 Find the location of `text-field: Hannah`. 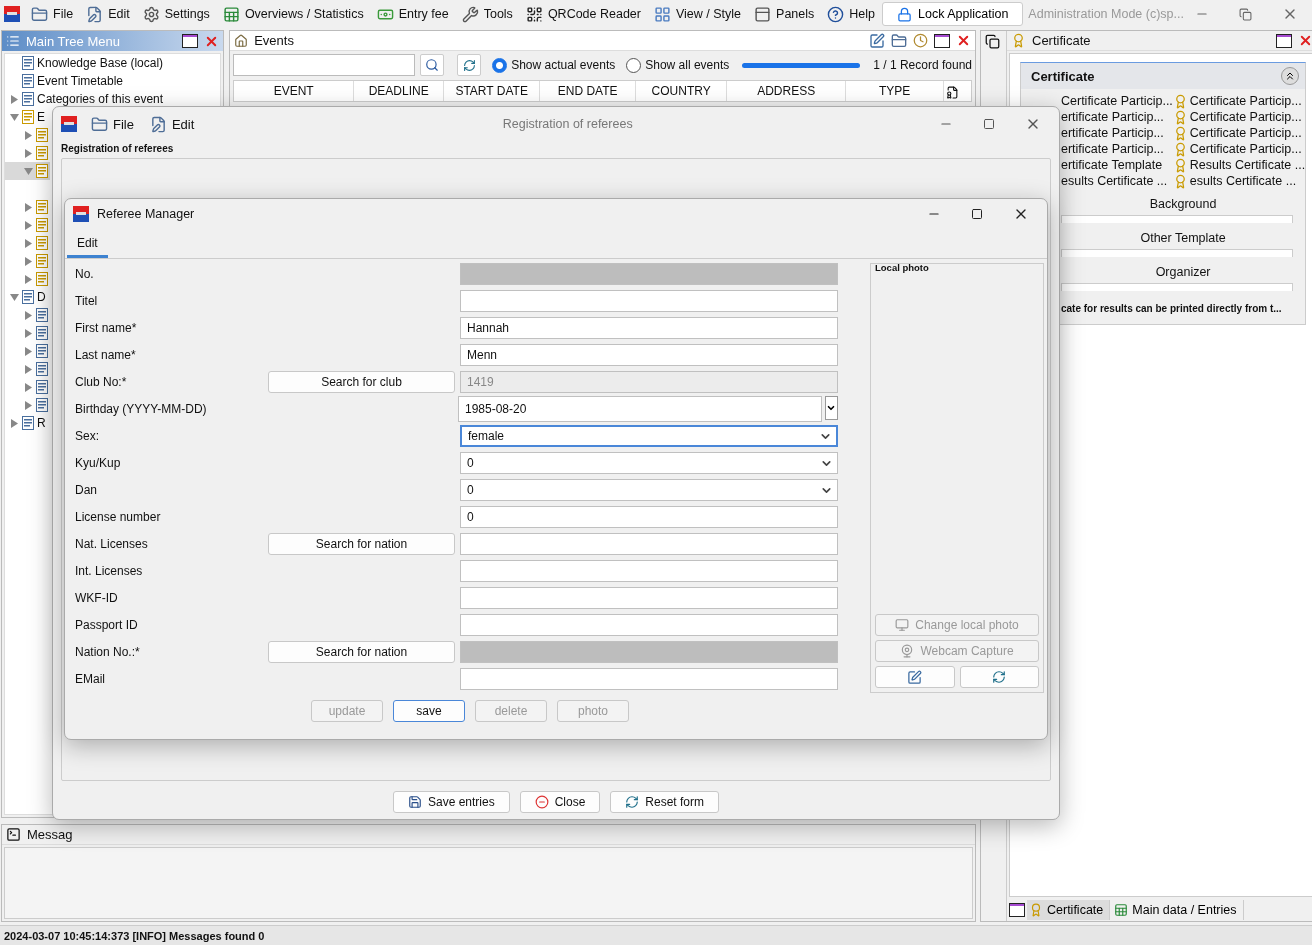

text-field: Hannah is located at coordinates (649, 328).